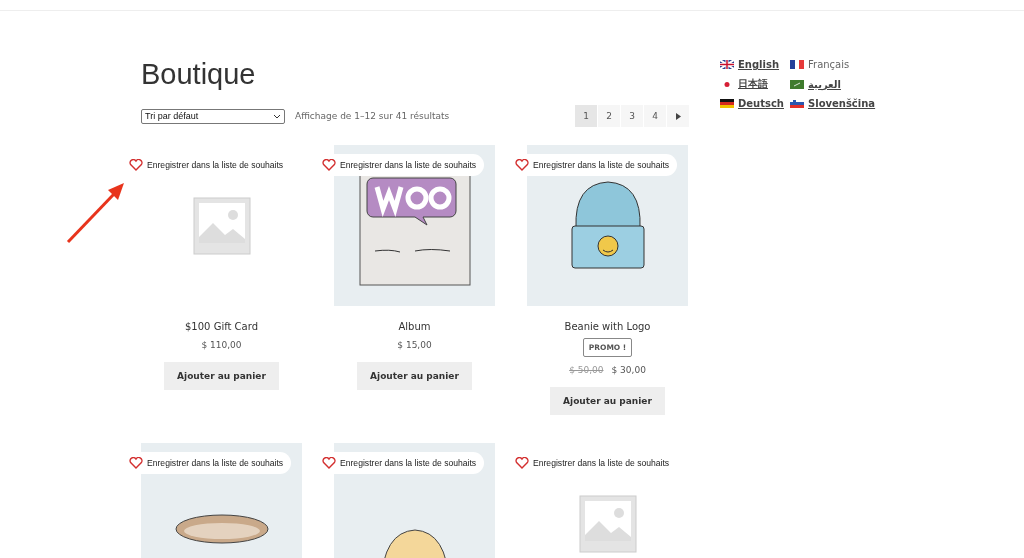 Image resolution: width=1024 pixels, height=558 pixels. I want to click on language-link: English, so click(755, 64).